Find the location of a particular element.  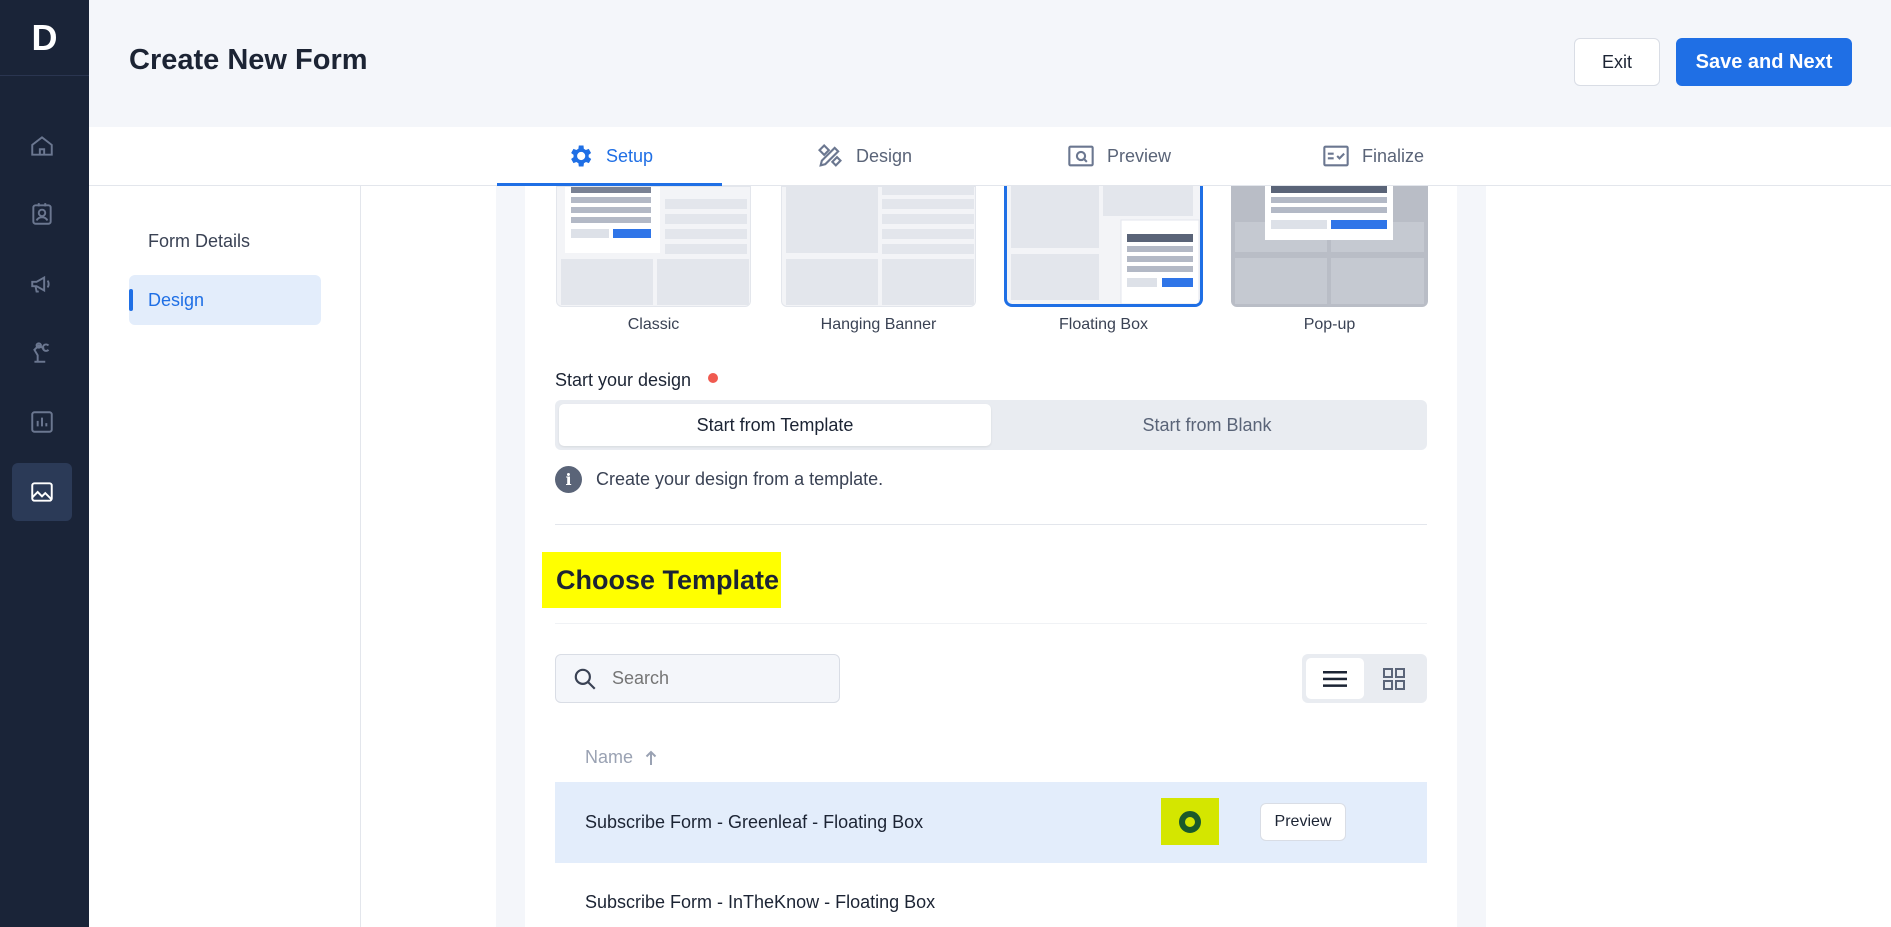

tab-finalize: Finalize is located at coordinates (1373, 156).